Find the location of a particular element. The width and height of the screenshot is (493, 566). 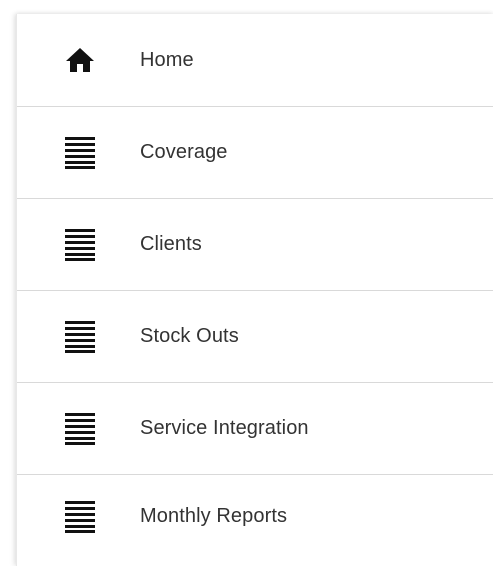

nav-item-monthly-reports: Monthly Reports is located at coordinates (255, 516).